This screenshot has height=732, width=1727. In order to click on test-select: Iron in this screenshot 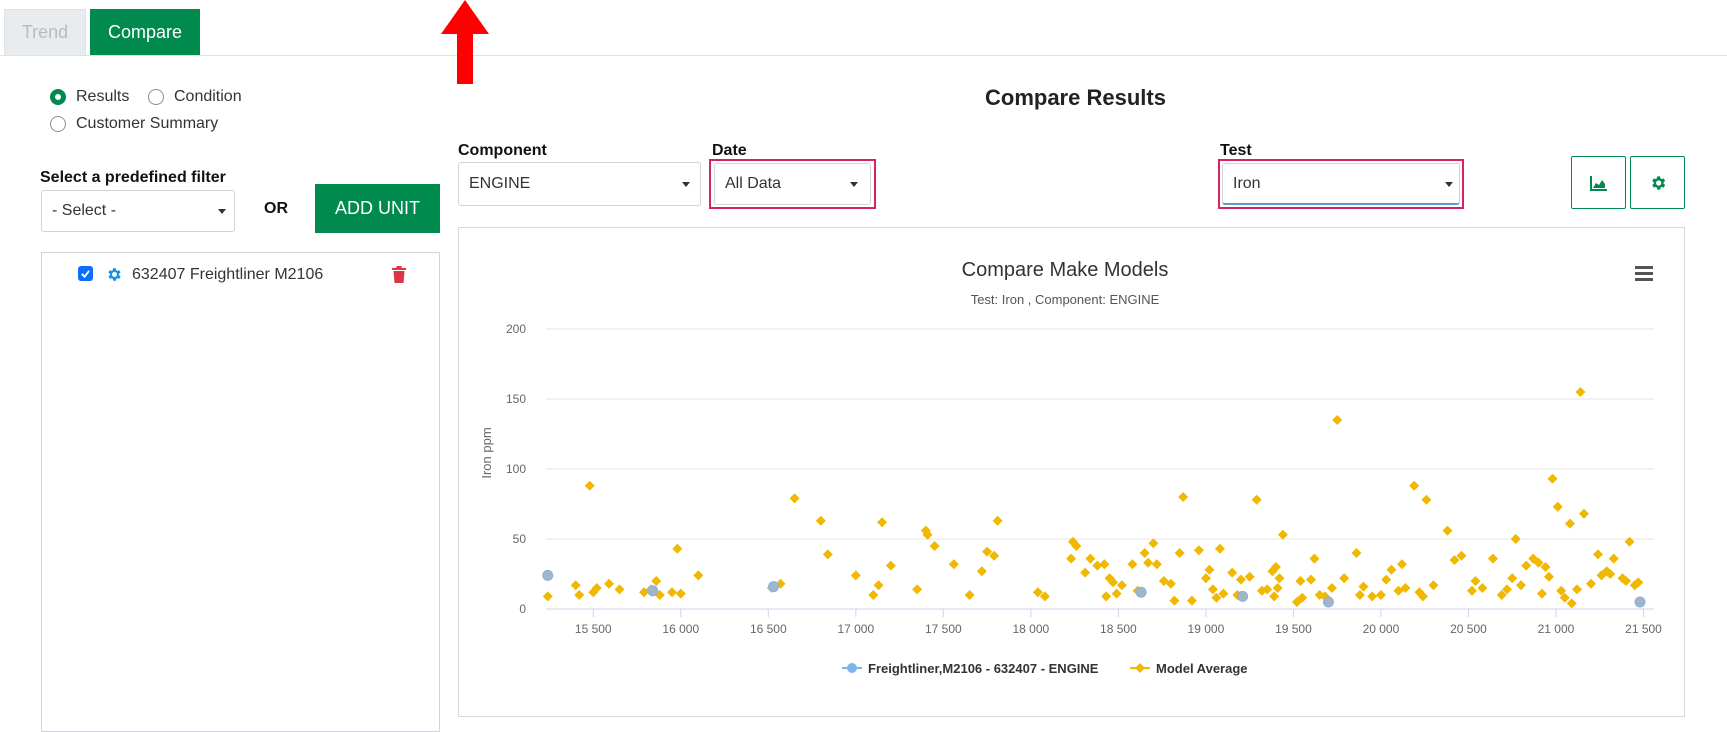, I will do `click(1341, 184)`.